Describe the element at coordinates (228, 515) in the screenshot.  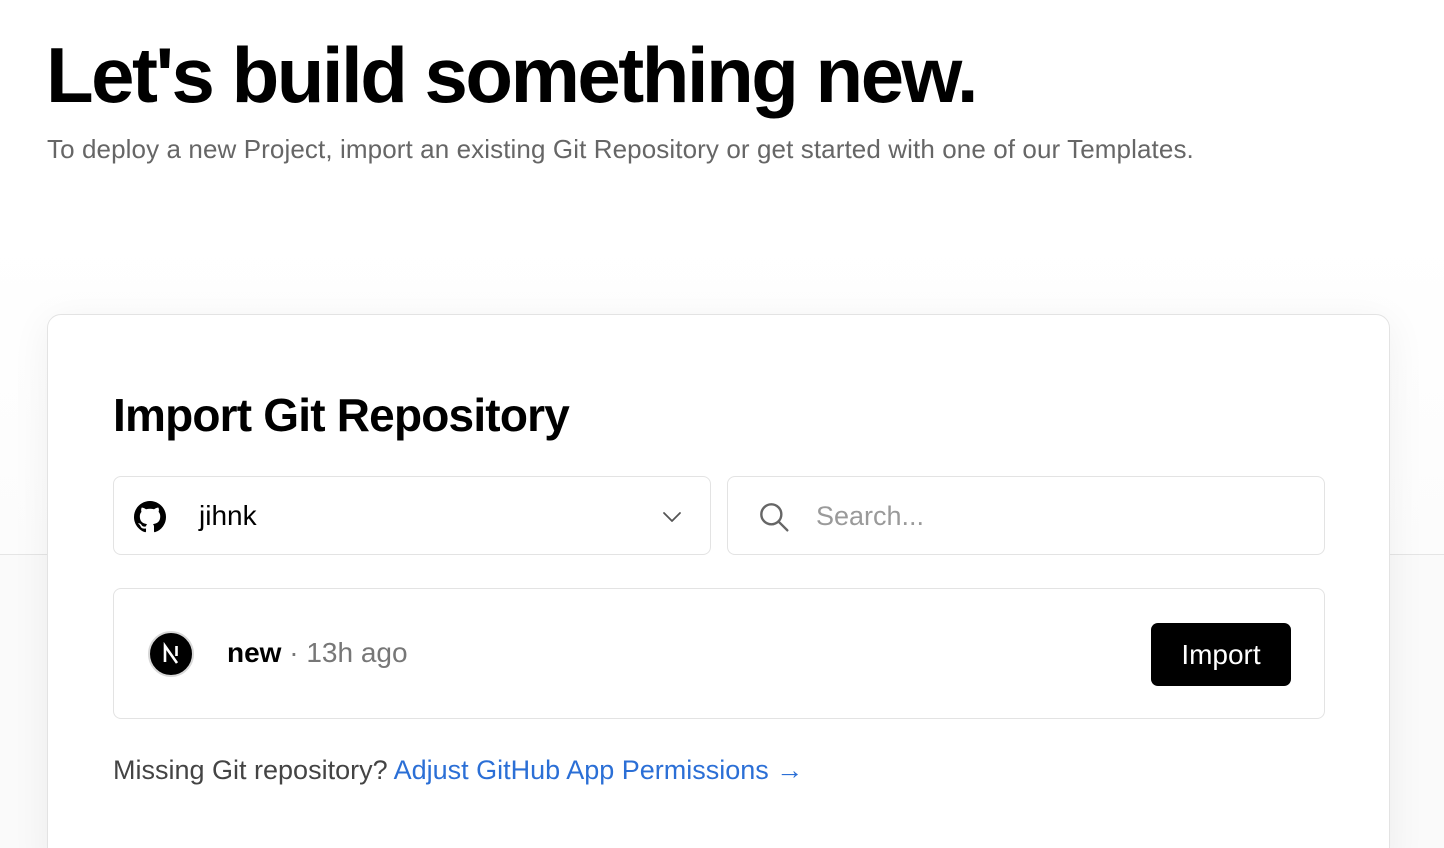
I see `selected-account-label: jihnk` at that location.